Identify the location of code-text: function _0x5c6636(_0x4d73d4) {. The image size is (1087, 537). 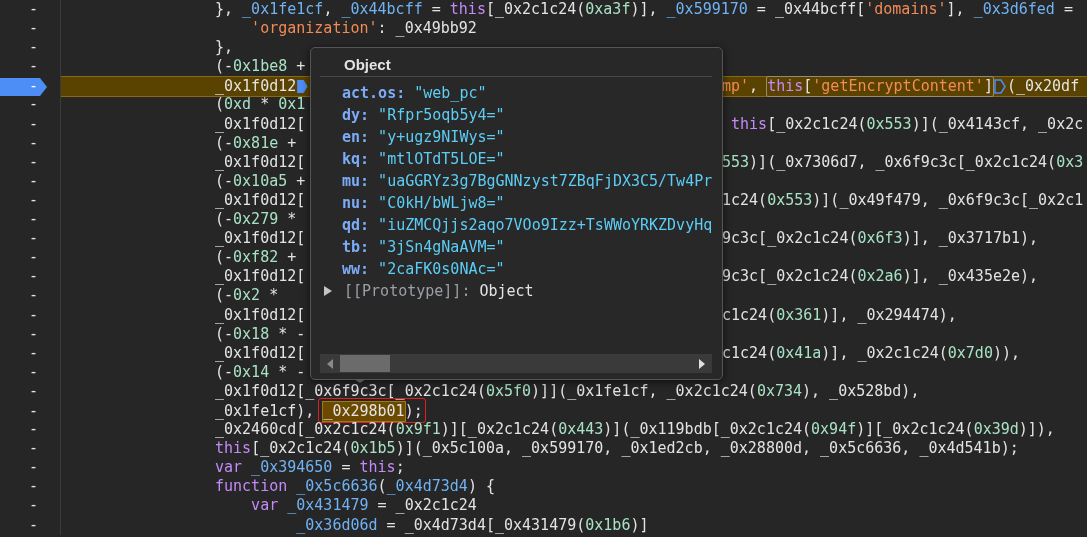
(355, 487).